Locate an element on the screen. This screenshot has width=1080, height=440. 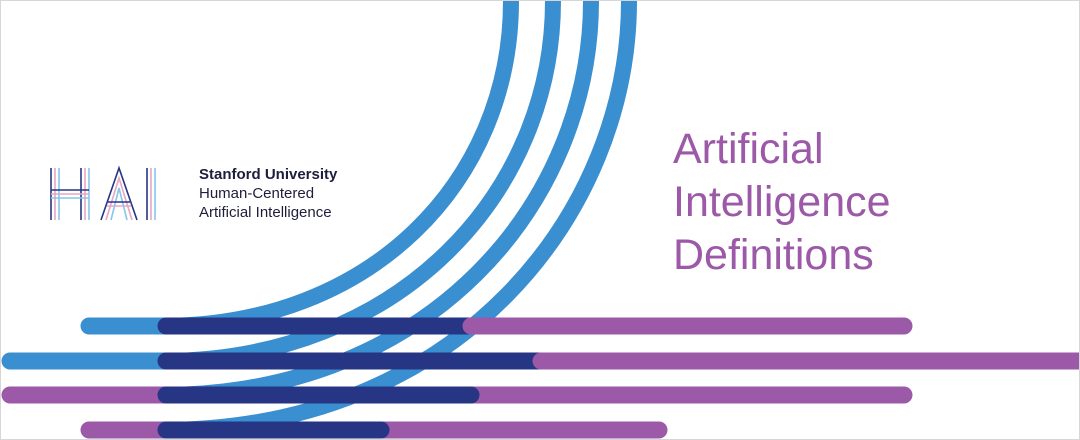
page-title: Artificial Intelligence Definitions is located at coordinates (782, 202).